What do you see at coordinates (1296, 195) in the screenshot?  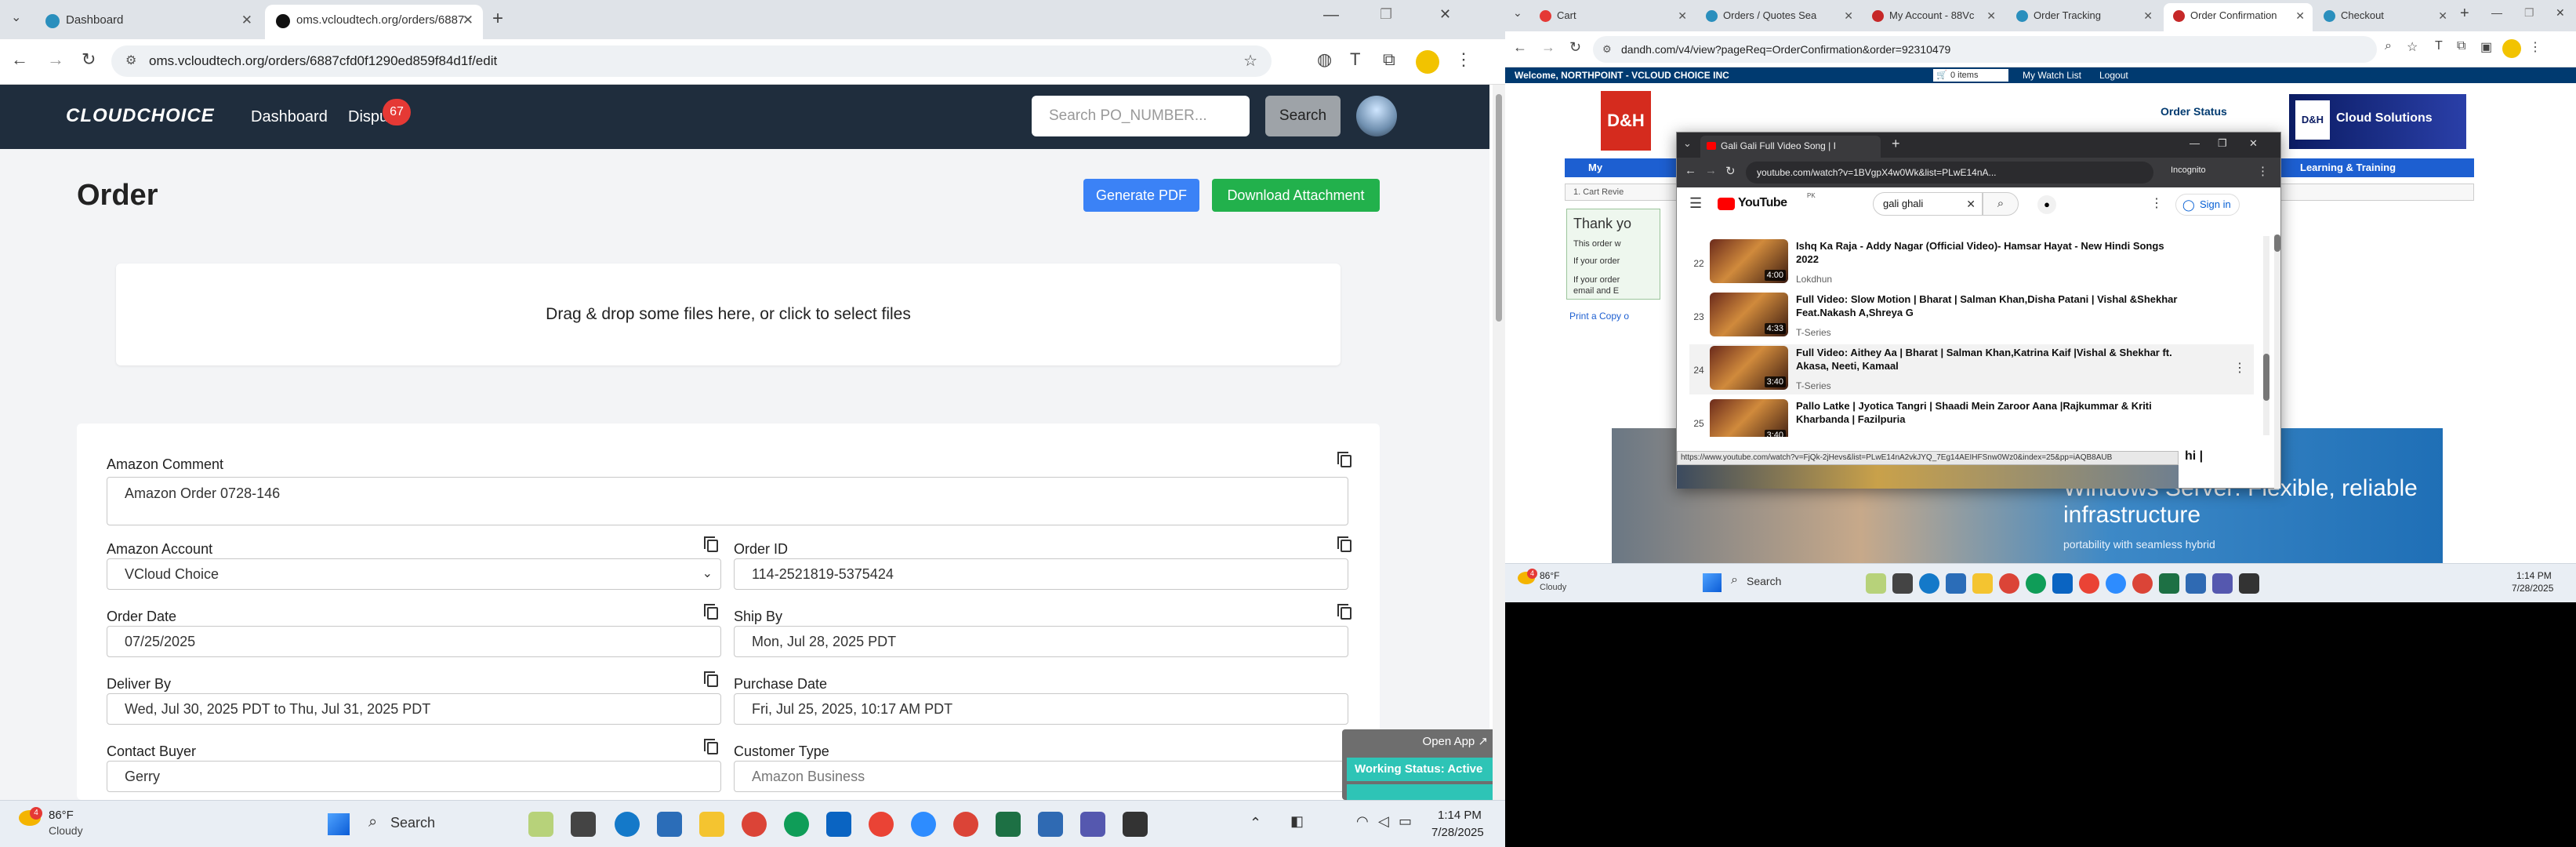 I see `download-attachment-button: Download Attachment` at bounding box center [1296, 195].